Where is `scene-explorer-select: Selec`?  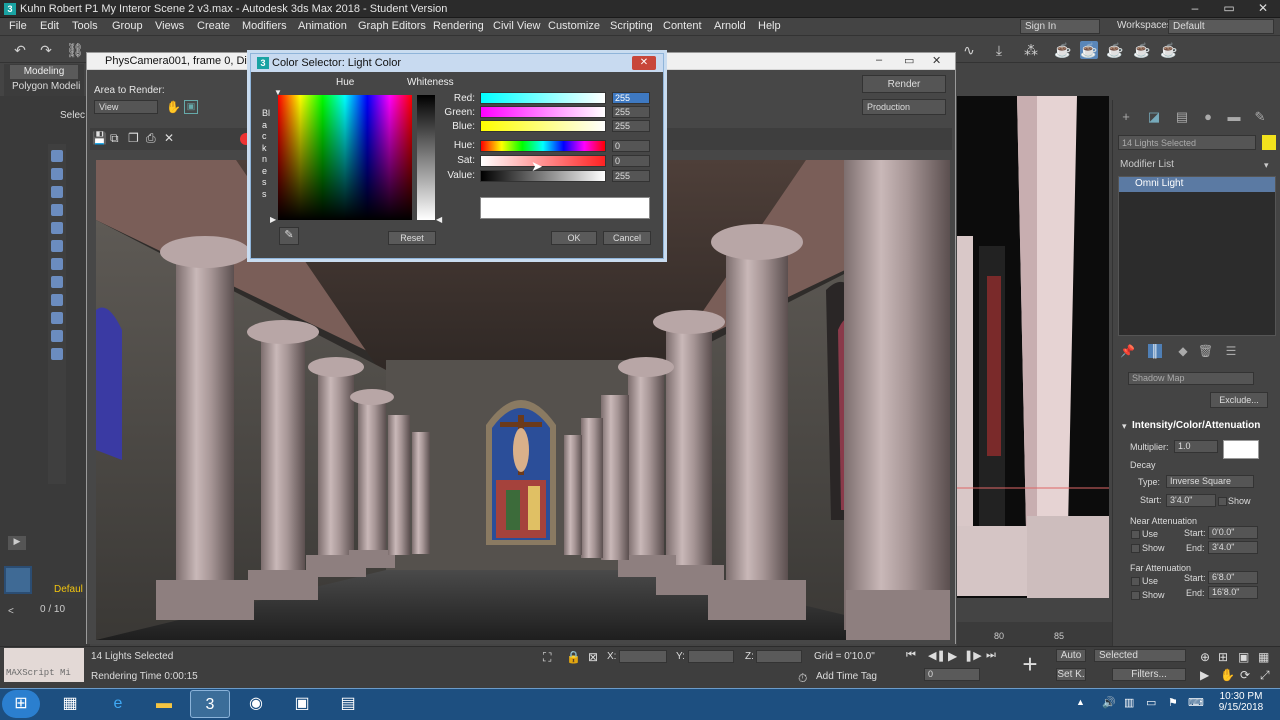 scene-explorer-select: Selec is located at coordinates (72, 115).